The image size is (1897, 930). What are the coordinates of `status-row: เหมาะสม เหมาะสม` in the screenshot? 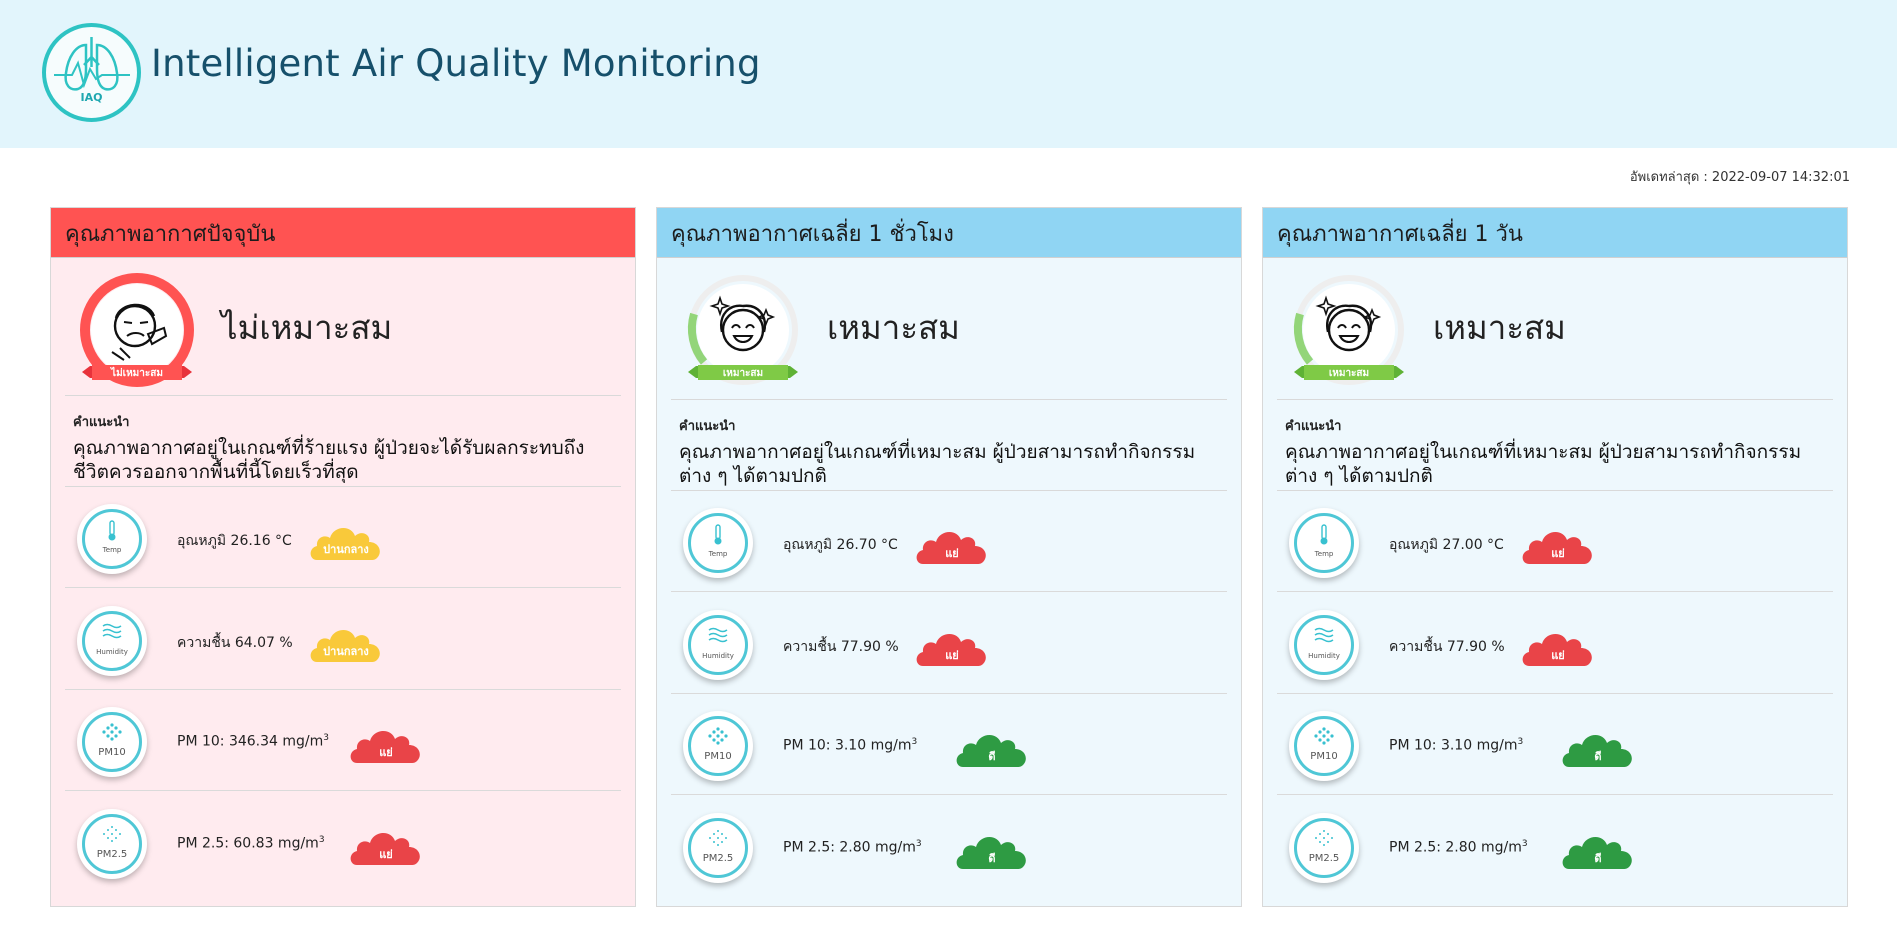 It's located at (949, 327).